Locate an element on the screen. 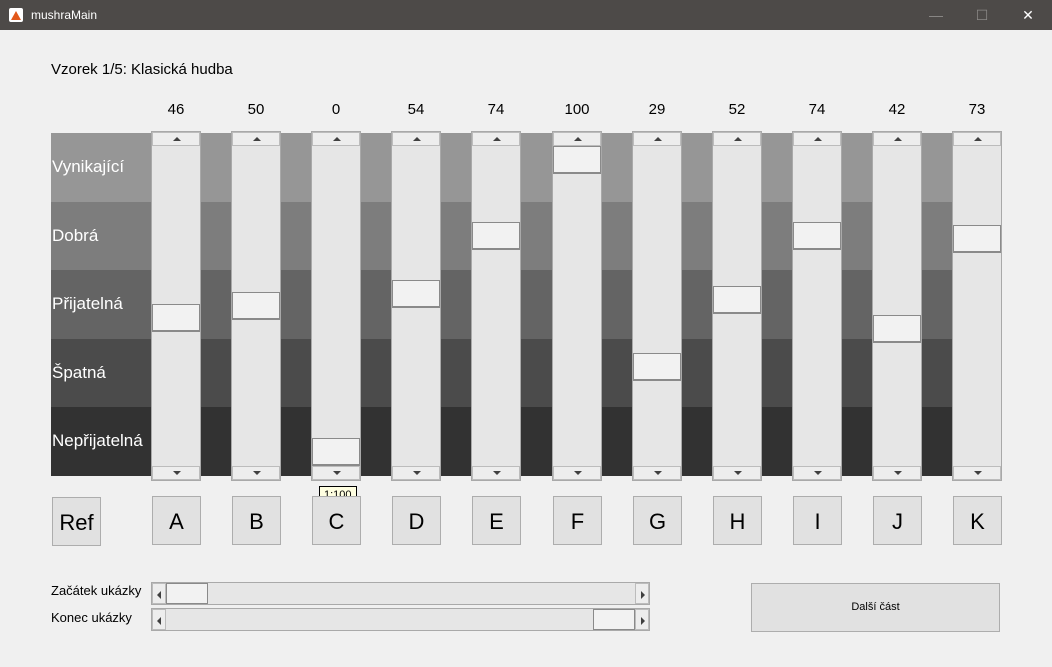 This screenshot has width=1052, height=667. ref-button: Ref is located at coordinates (76, 521).